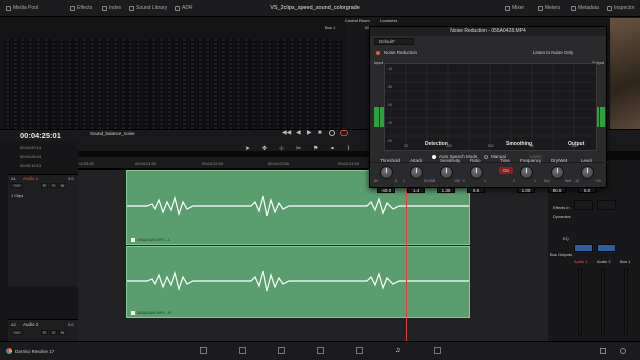 The width and height of the screenshot is (640, 360). Describe the element at coordinates (457, 181) in the screenshot. I see `knob-max: 100` at that location.